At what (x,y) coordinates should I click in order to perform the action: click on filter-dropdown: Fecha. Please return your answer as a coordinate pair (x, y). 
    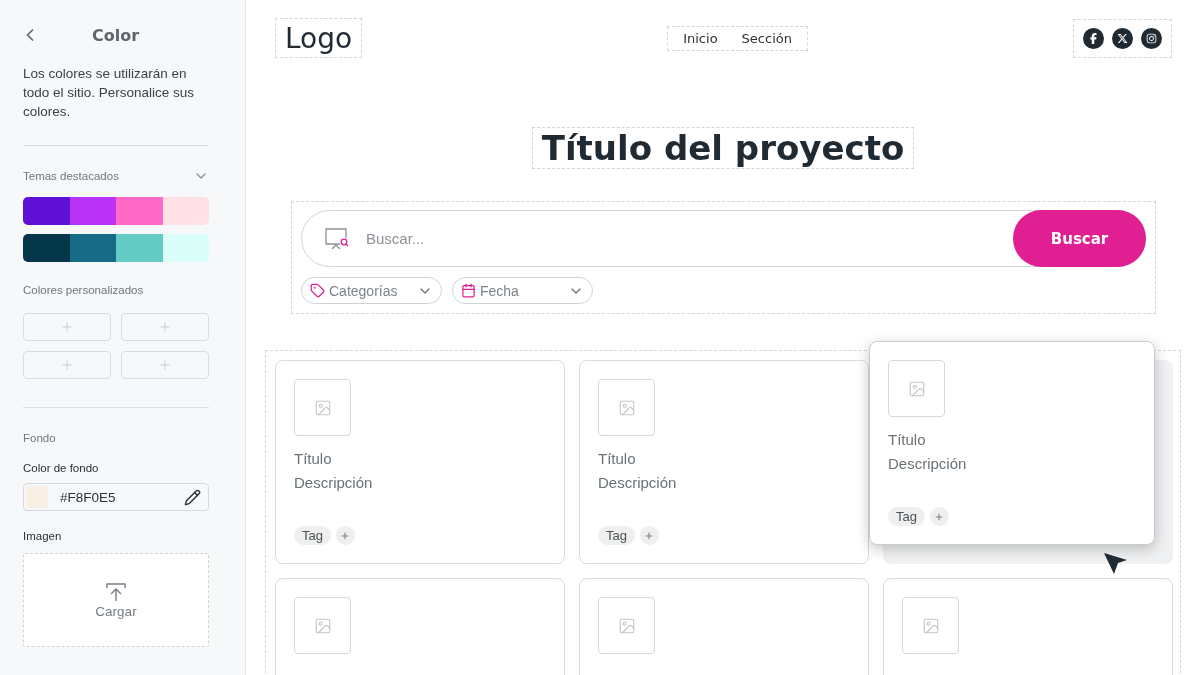
    Looking at the image, I should click on (522, 290).